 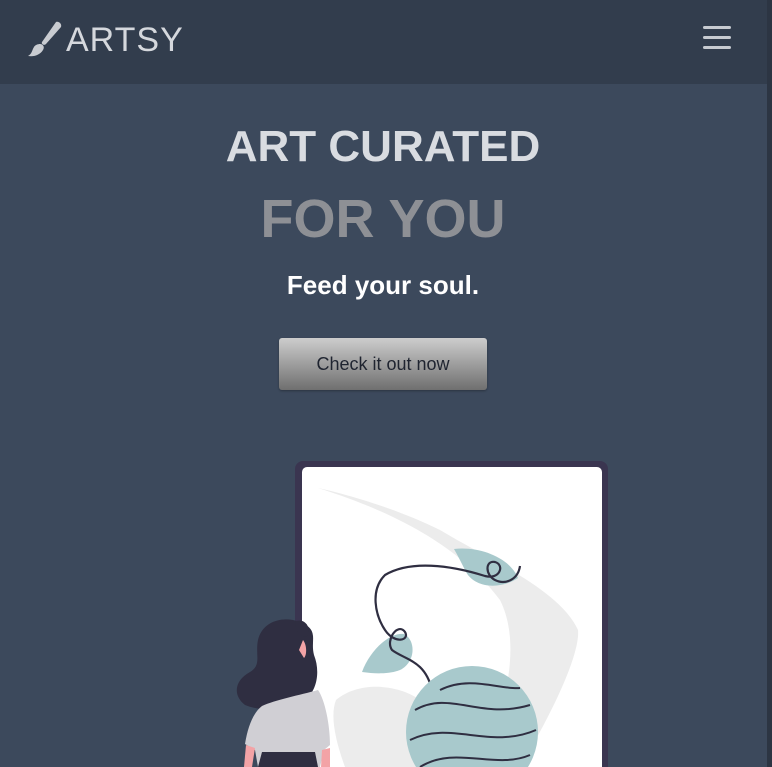 What do you see at coordinates (288, 759) in the screenshot?
I see `woman-skirt` at bounding box center [288, 759].